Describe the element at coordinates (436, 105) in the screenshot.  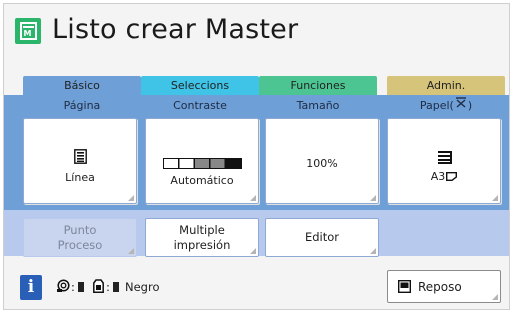
I see `header-papel-label: Papel(` at that location.